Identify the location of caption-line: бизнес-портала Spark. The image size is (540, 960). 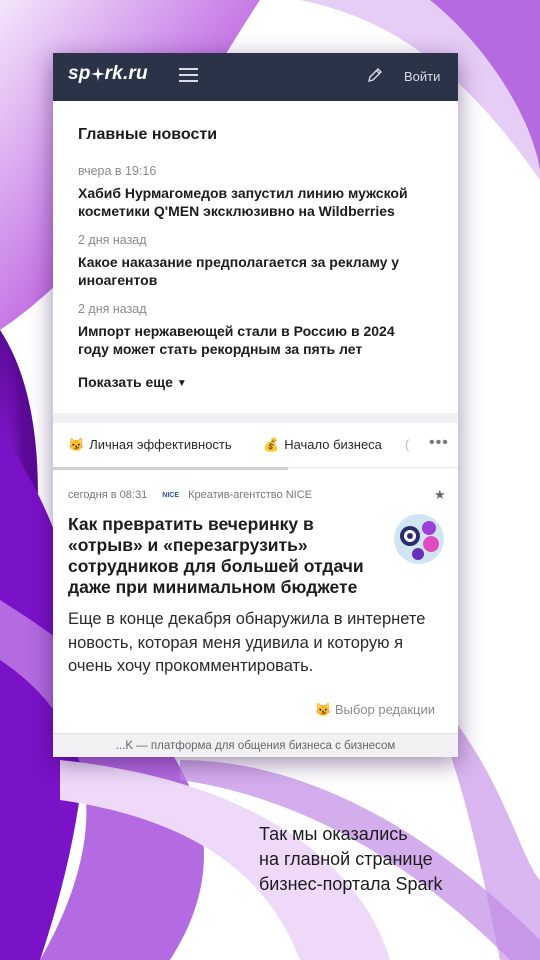
(351, 884).